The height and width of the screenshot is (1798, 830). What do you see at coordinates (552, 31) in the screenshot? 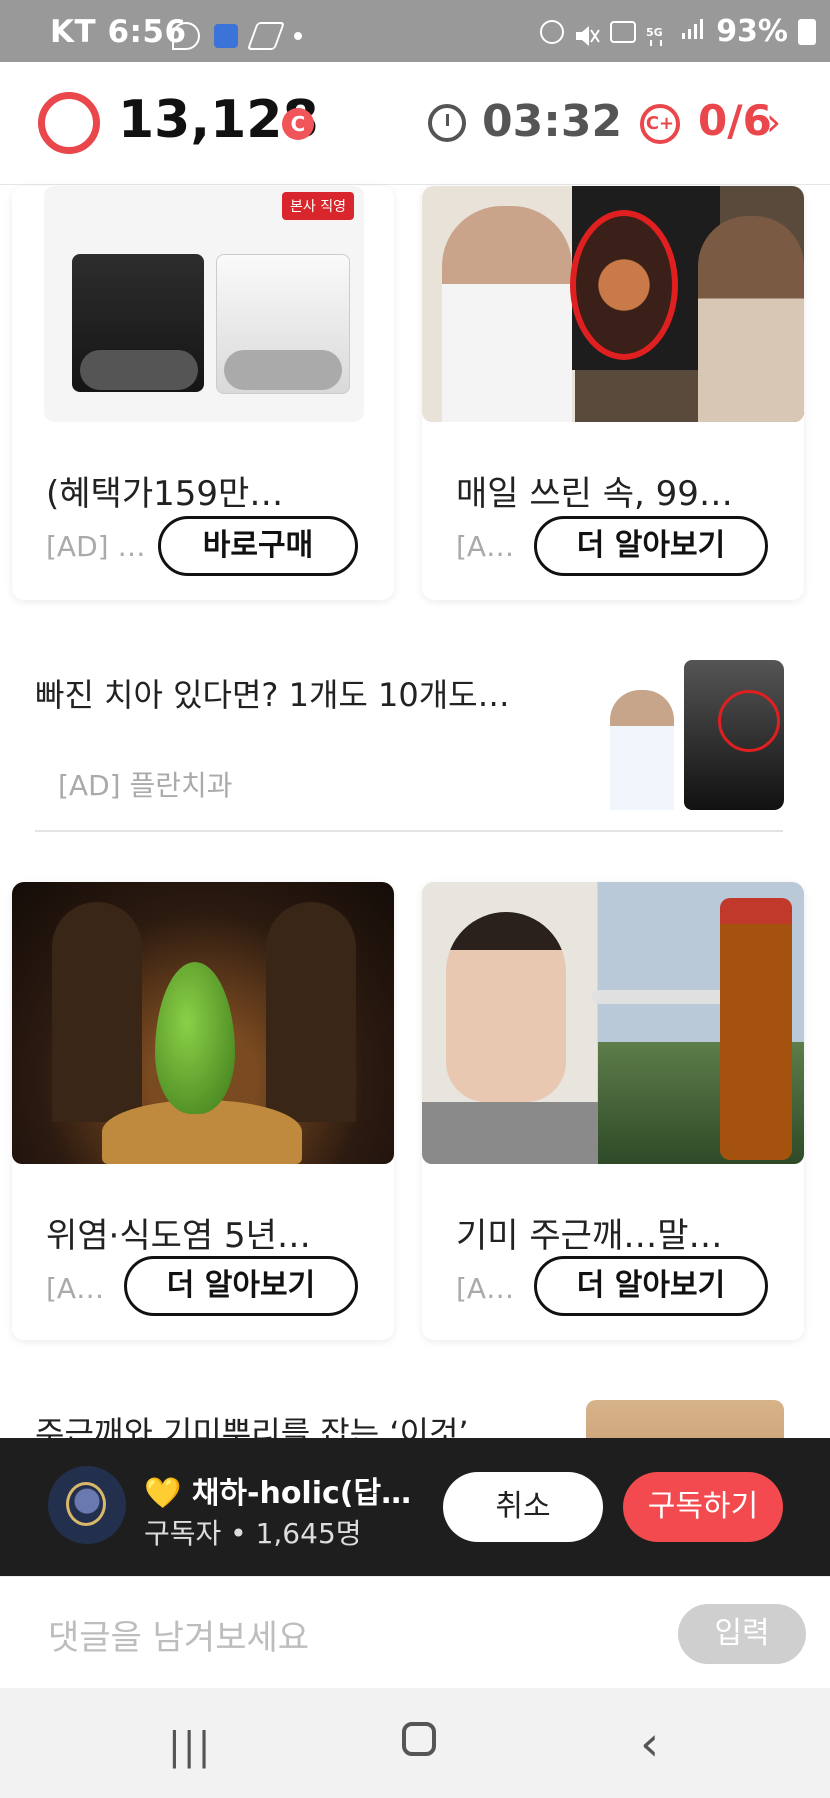
I see `alarm-icon` at bounding box center [552, 31].